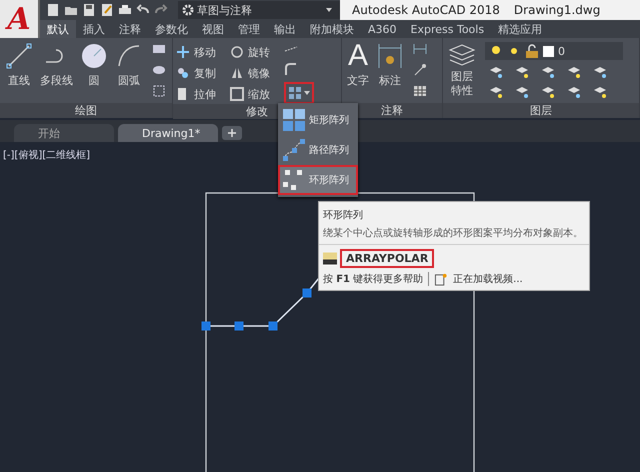 The image size is (640, 472). What do you see at coordinates (20, 19) in the screenshot?
I see `application-button: A` at bounding box center [20, 19].